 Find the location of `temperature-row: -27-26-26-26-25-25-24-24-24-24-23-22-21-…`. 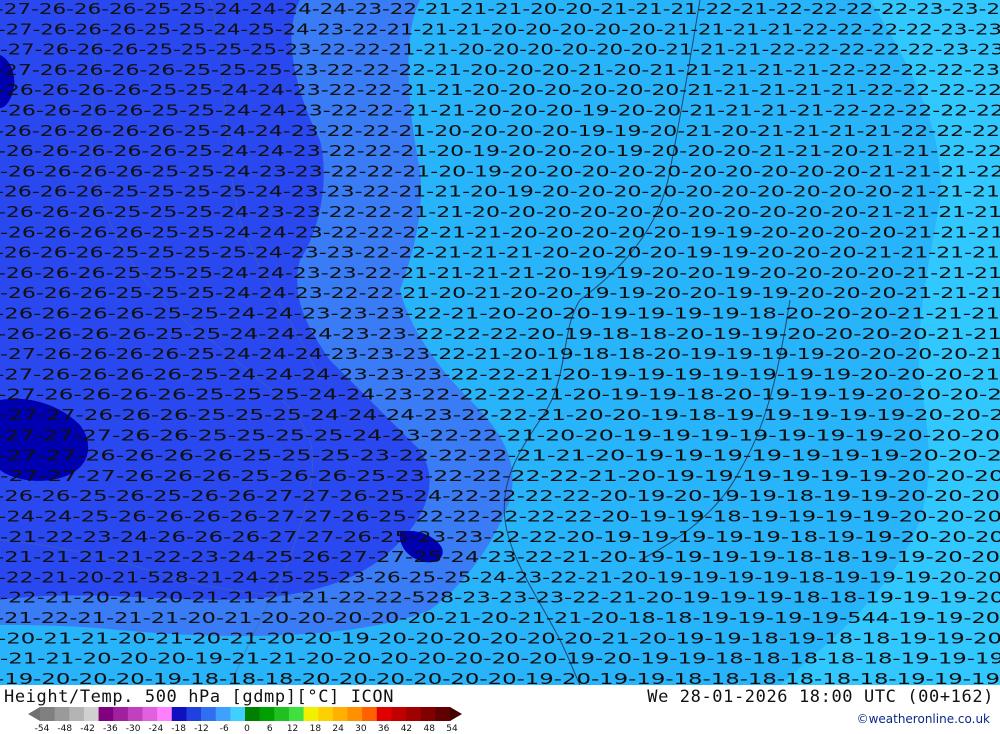

temperature-row: -27-26-26-26-25-25-24-24-24-24-23-22-21-… is located at coordinates (500, 9).